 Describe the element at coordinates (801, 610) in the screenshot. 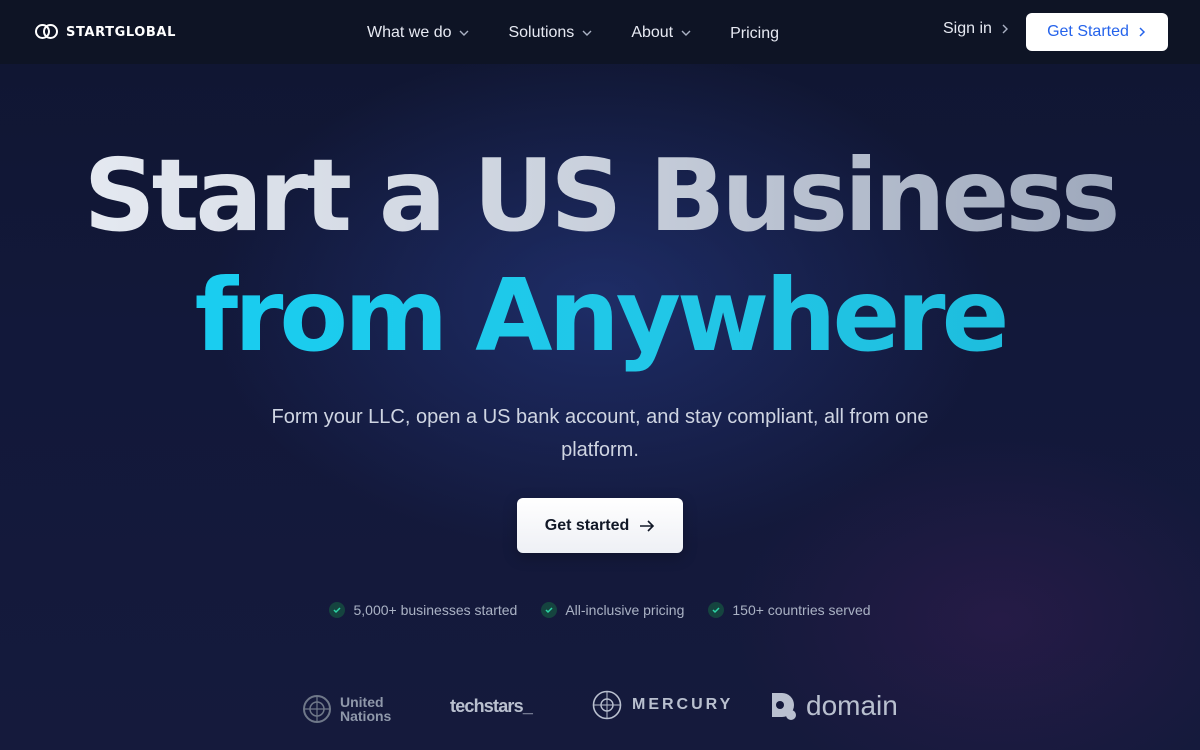

I see `feature-label: 150+ countries served` at that location.